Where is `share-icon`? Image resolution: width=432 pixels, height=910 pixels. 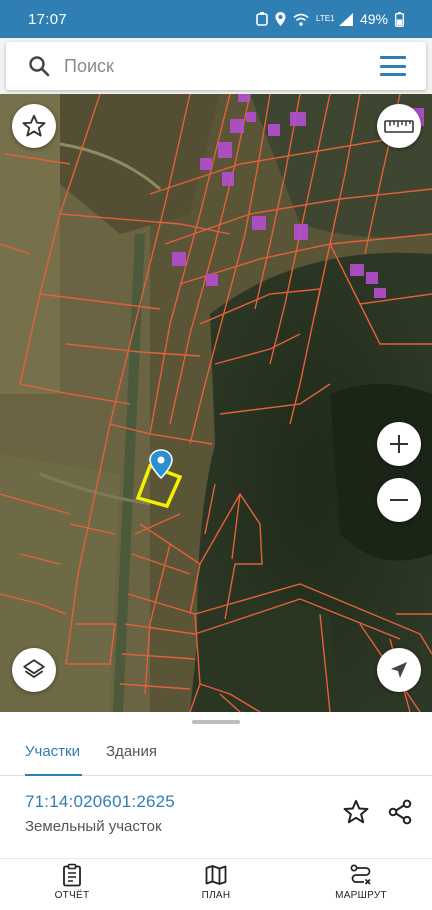 share-icon is located at coordinates (400, 812).